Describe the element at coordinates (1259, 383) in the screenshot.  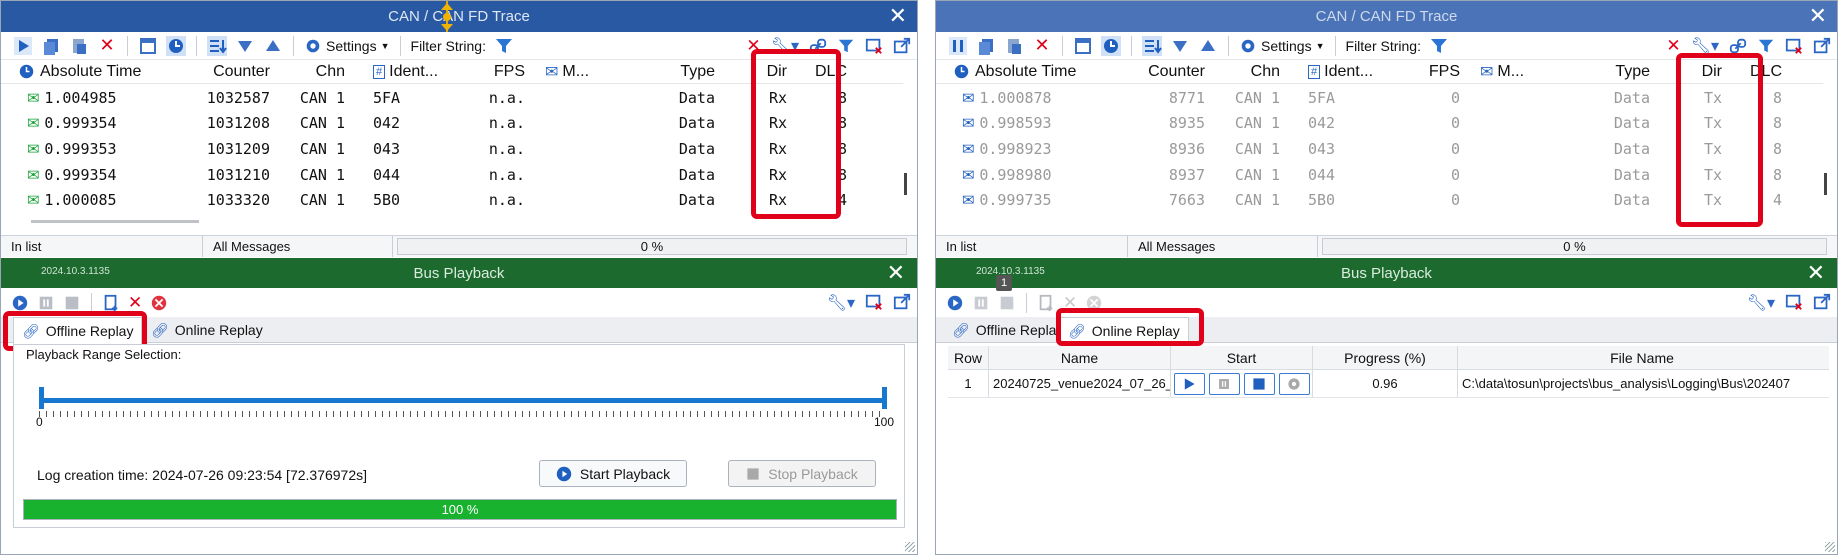
I see `row-stop-button` at that location.